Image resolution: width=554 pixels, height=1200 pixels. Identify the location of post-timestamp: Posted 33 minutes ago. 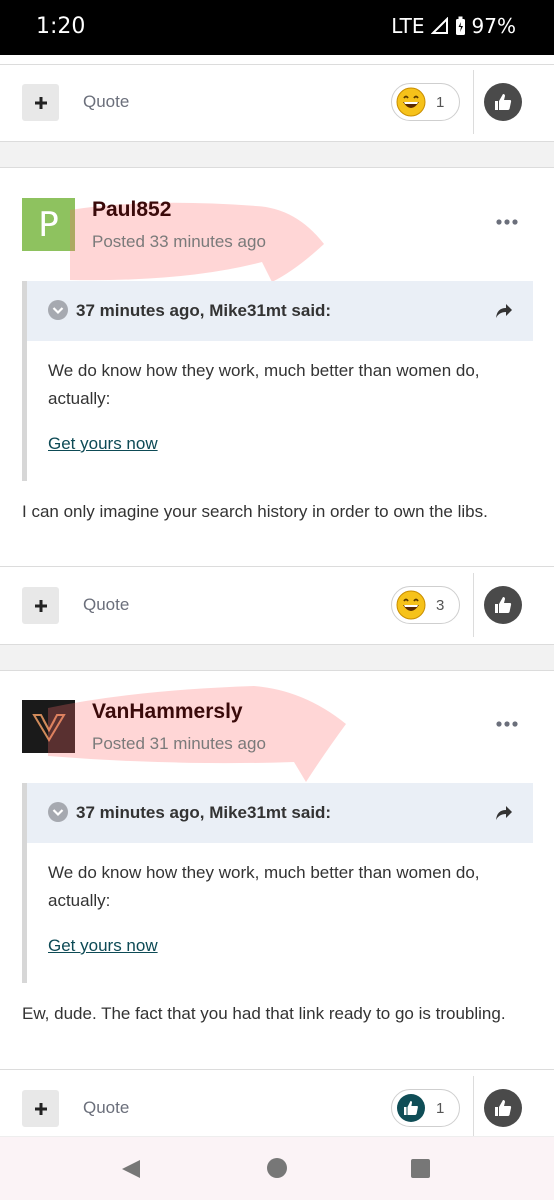
(179, 241).